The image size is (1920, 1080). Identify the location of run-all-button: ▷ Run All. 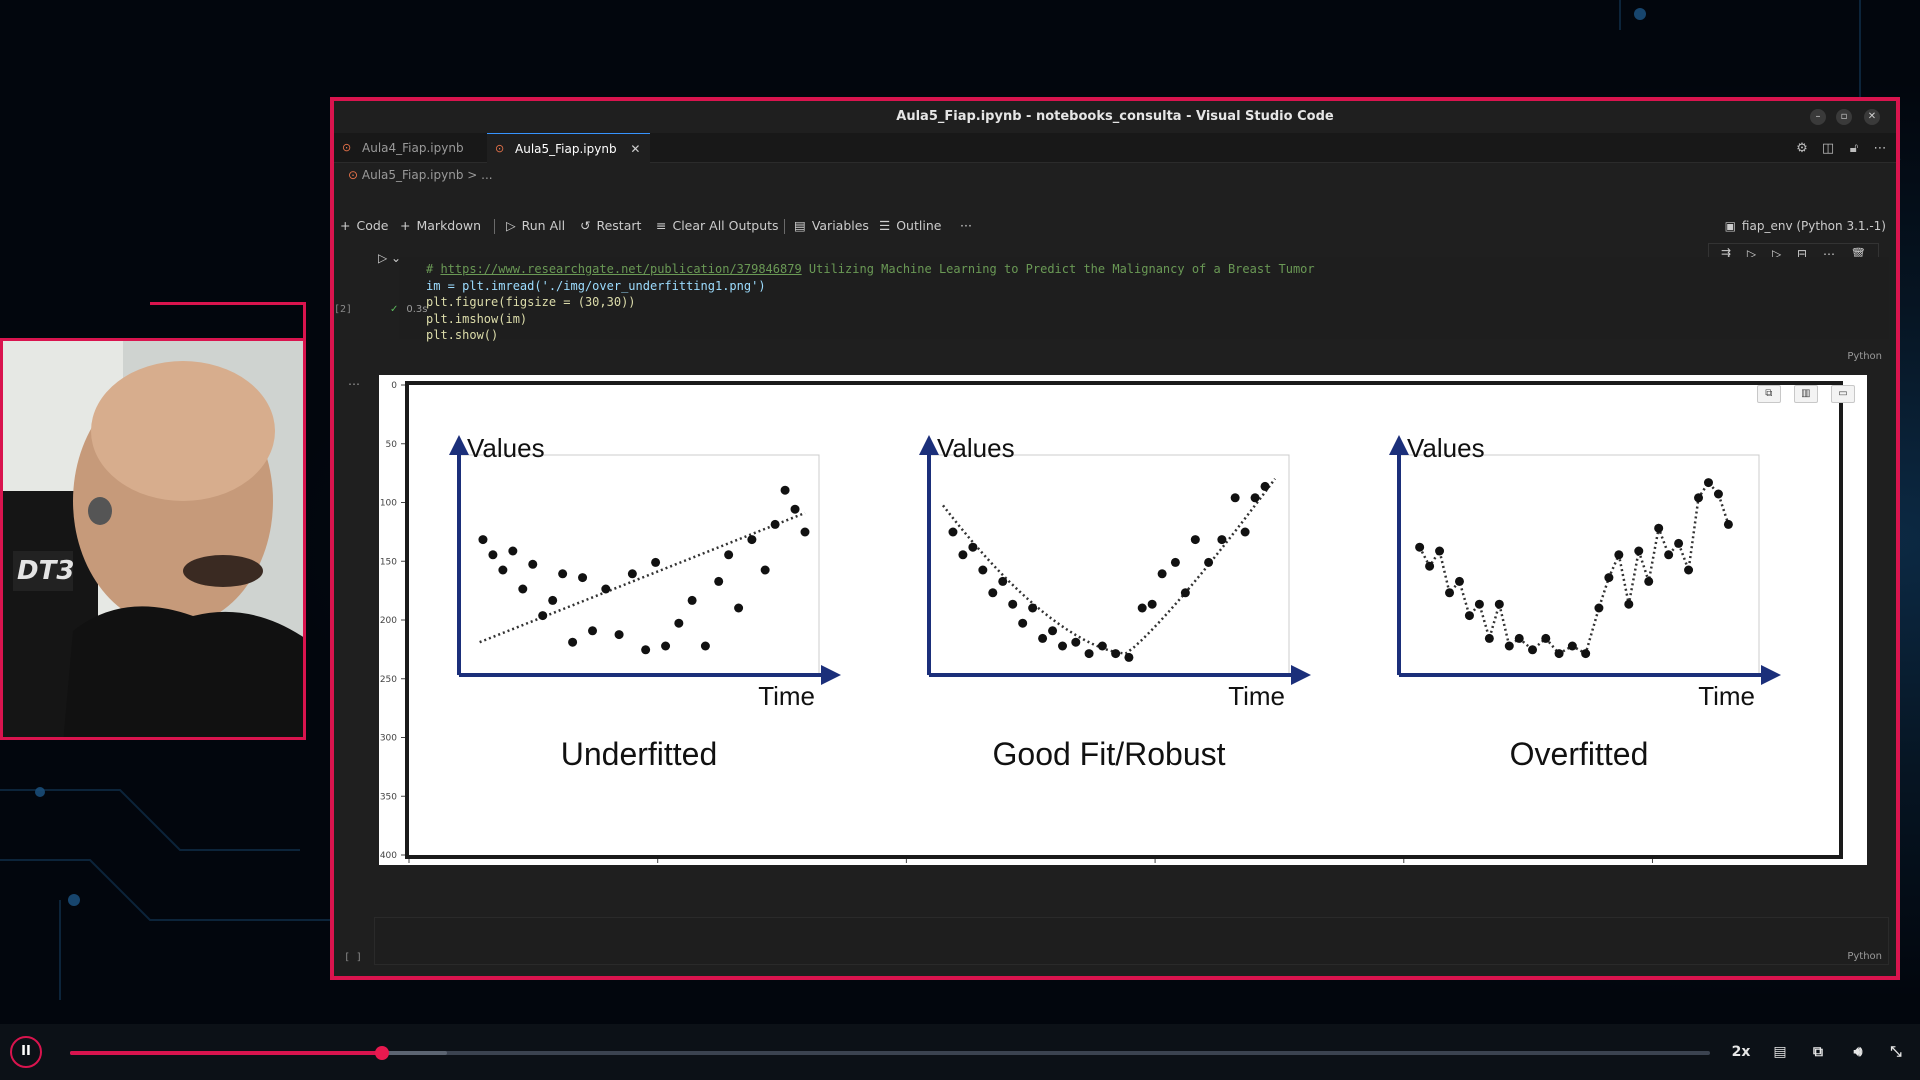
(535, 226).